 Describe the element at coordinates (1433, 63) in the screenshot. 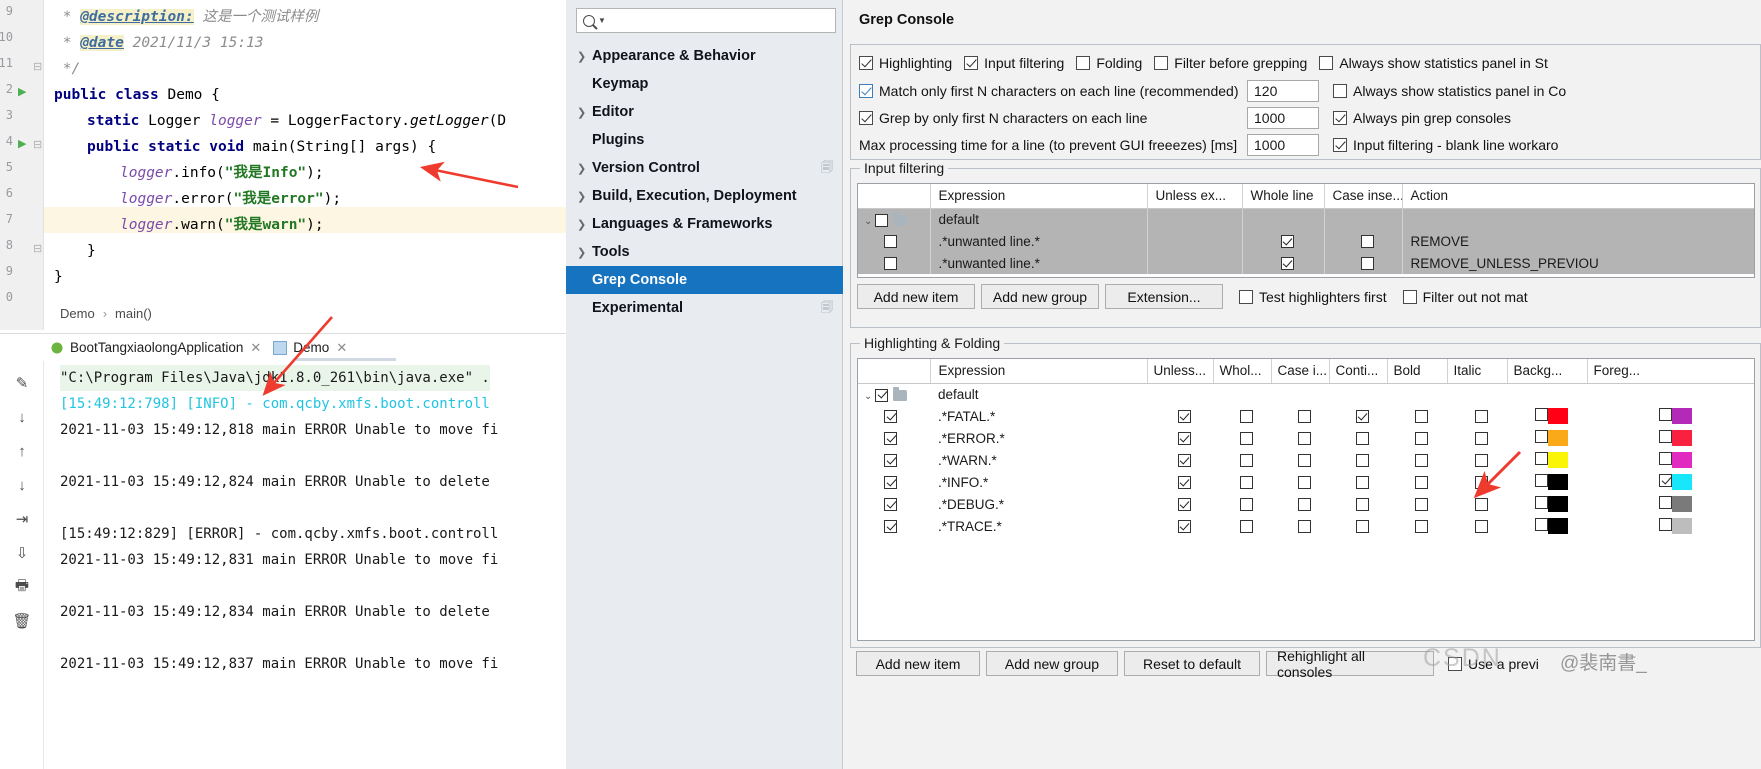

I see `option-always-show-statistics-panel-in-st: Always show statistics panel in St` at that location.